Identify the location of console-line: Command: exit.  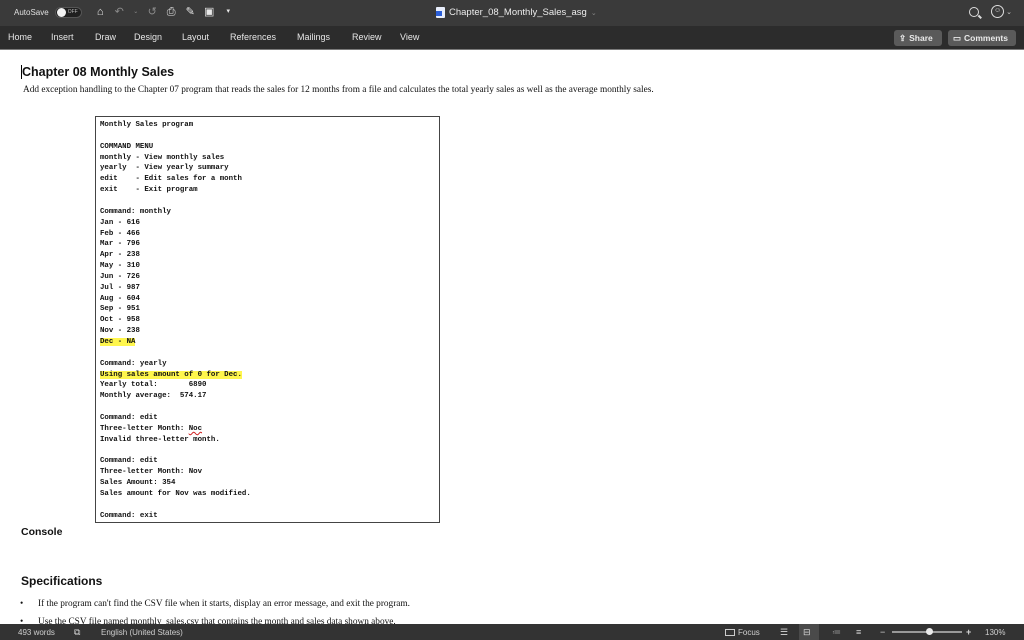
(129, 516).